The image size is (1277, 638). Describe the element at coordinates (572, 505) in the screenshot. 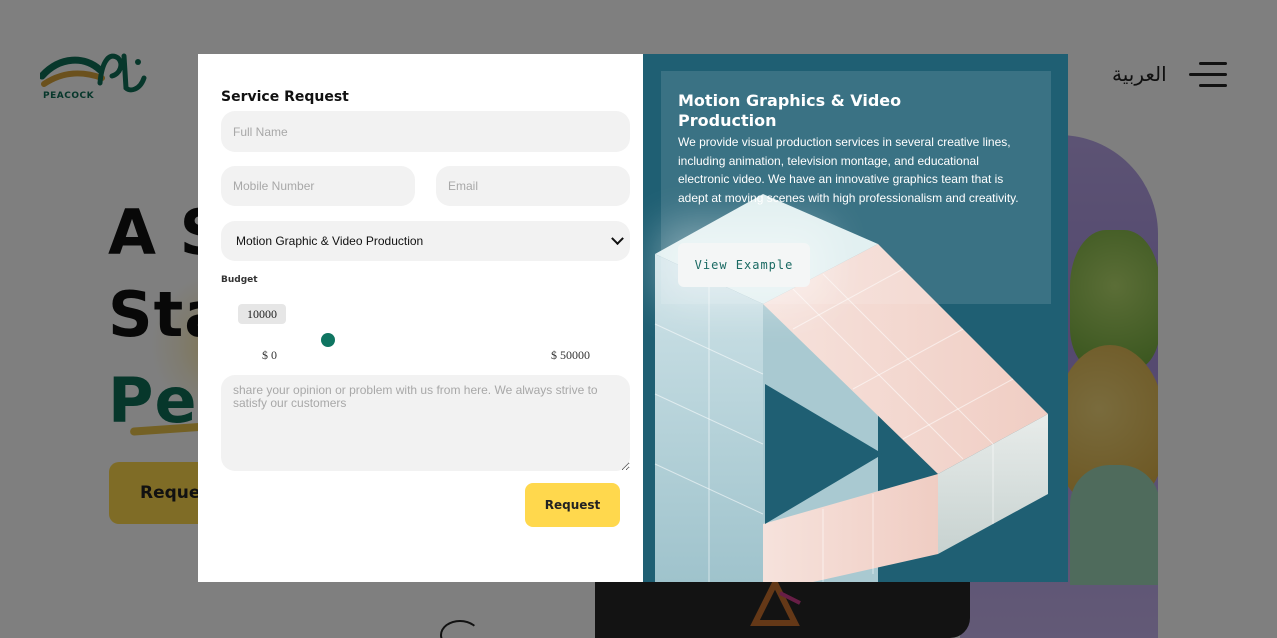

I see `request-submit-button: Request` at that location.